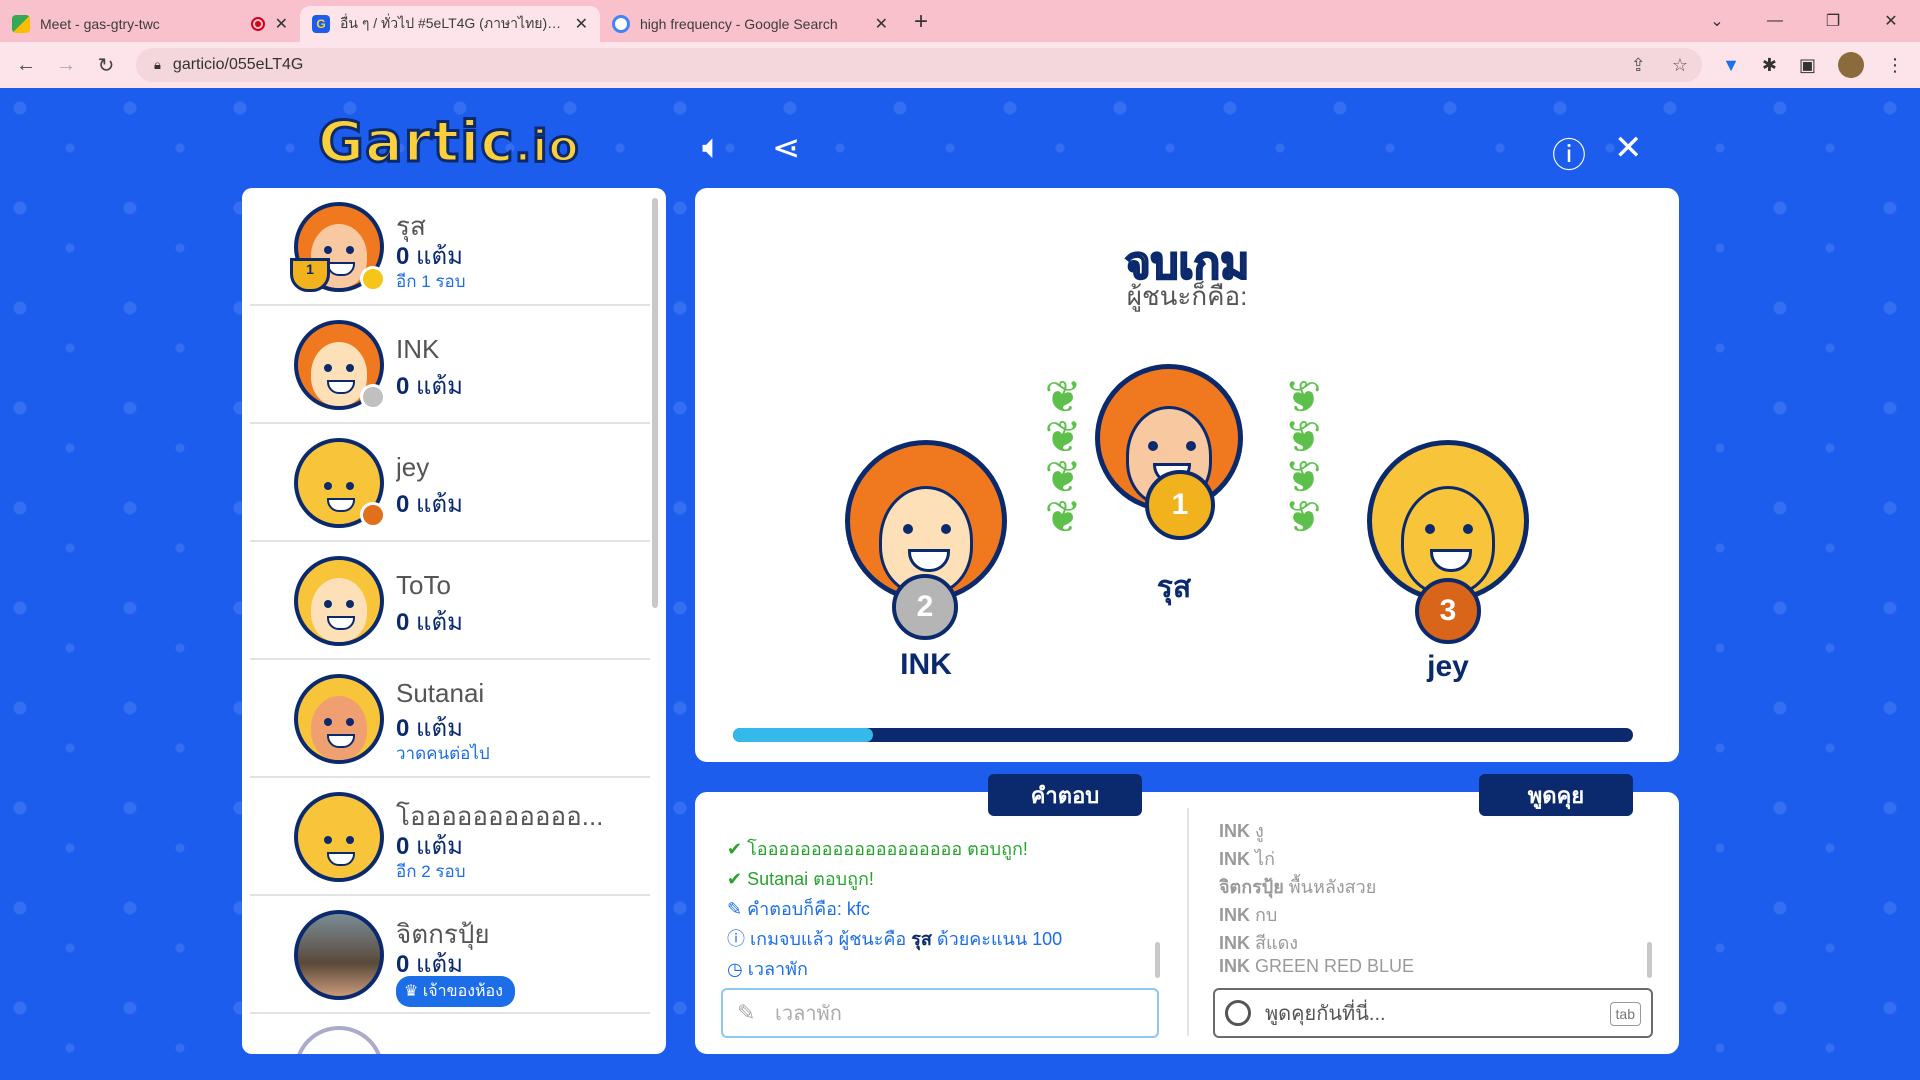 This screenshot has height=1080, width=1920. Describe the element at coordinates (877, 849) in the screenshot. I see `answer-message: ✔ โอออออออออออออออออออ ตอบถูก!` at that location.